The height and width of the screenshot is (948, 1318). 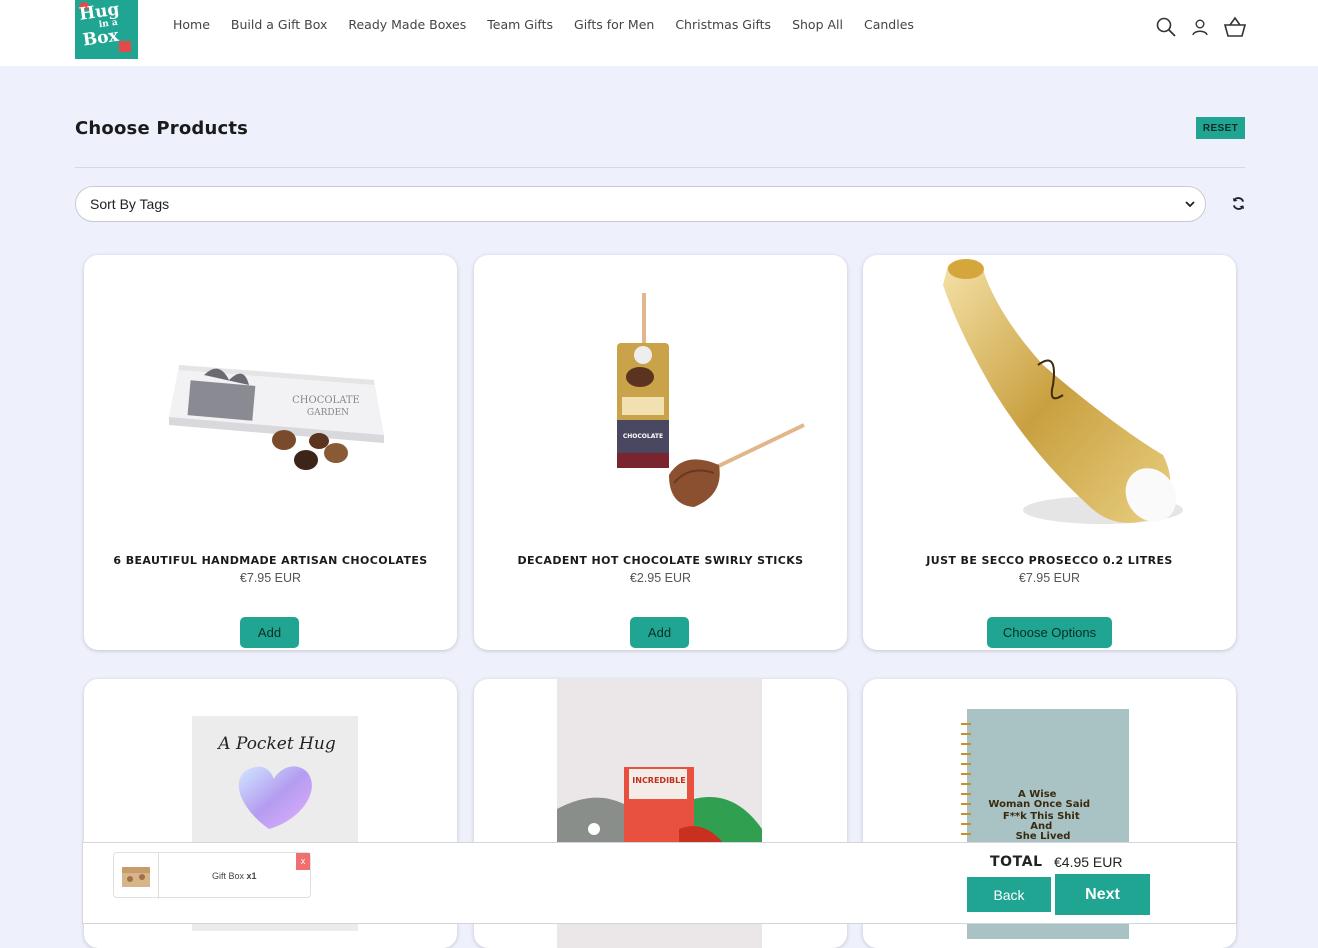 I want to click on nav-candles: Candles, so click(x=889, y=24).